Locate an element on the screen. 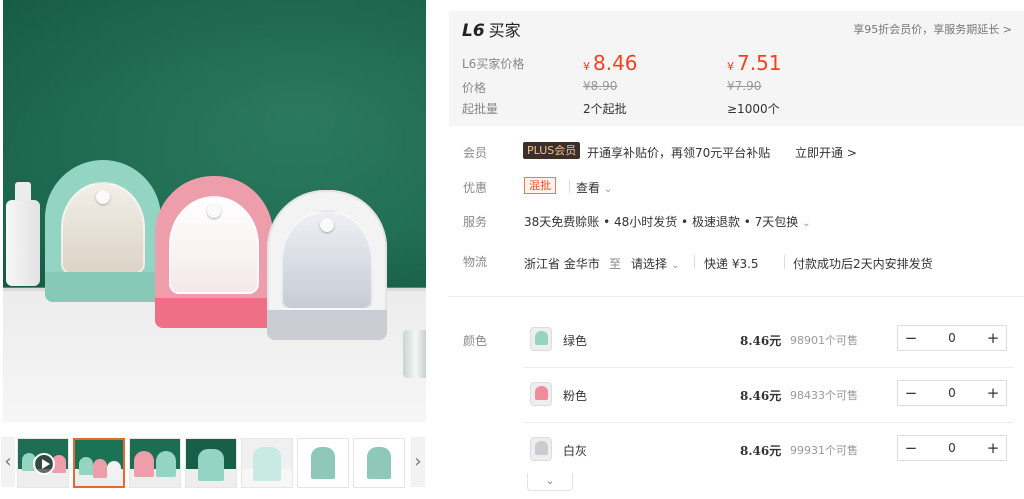  tier-price: ¥8.46 is located at coordinates (610, 63).